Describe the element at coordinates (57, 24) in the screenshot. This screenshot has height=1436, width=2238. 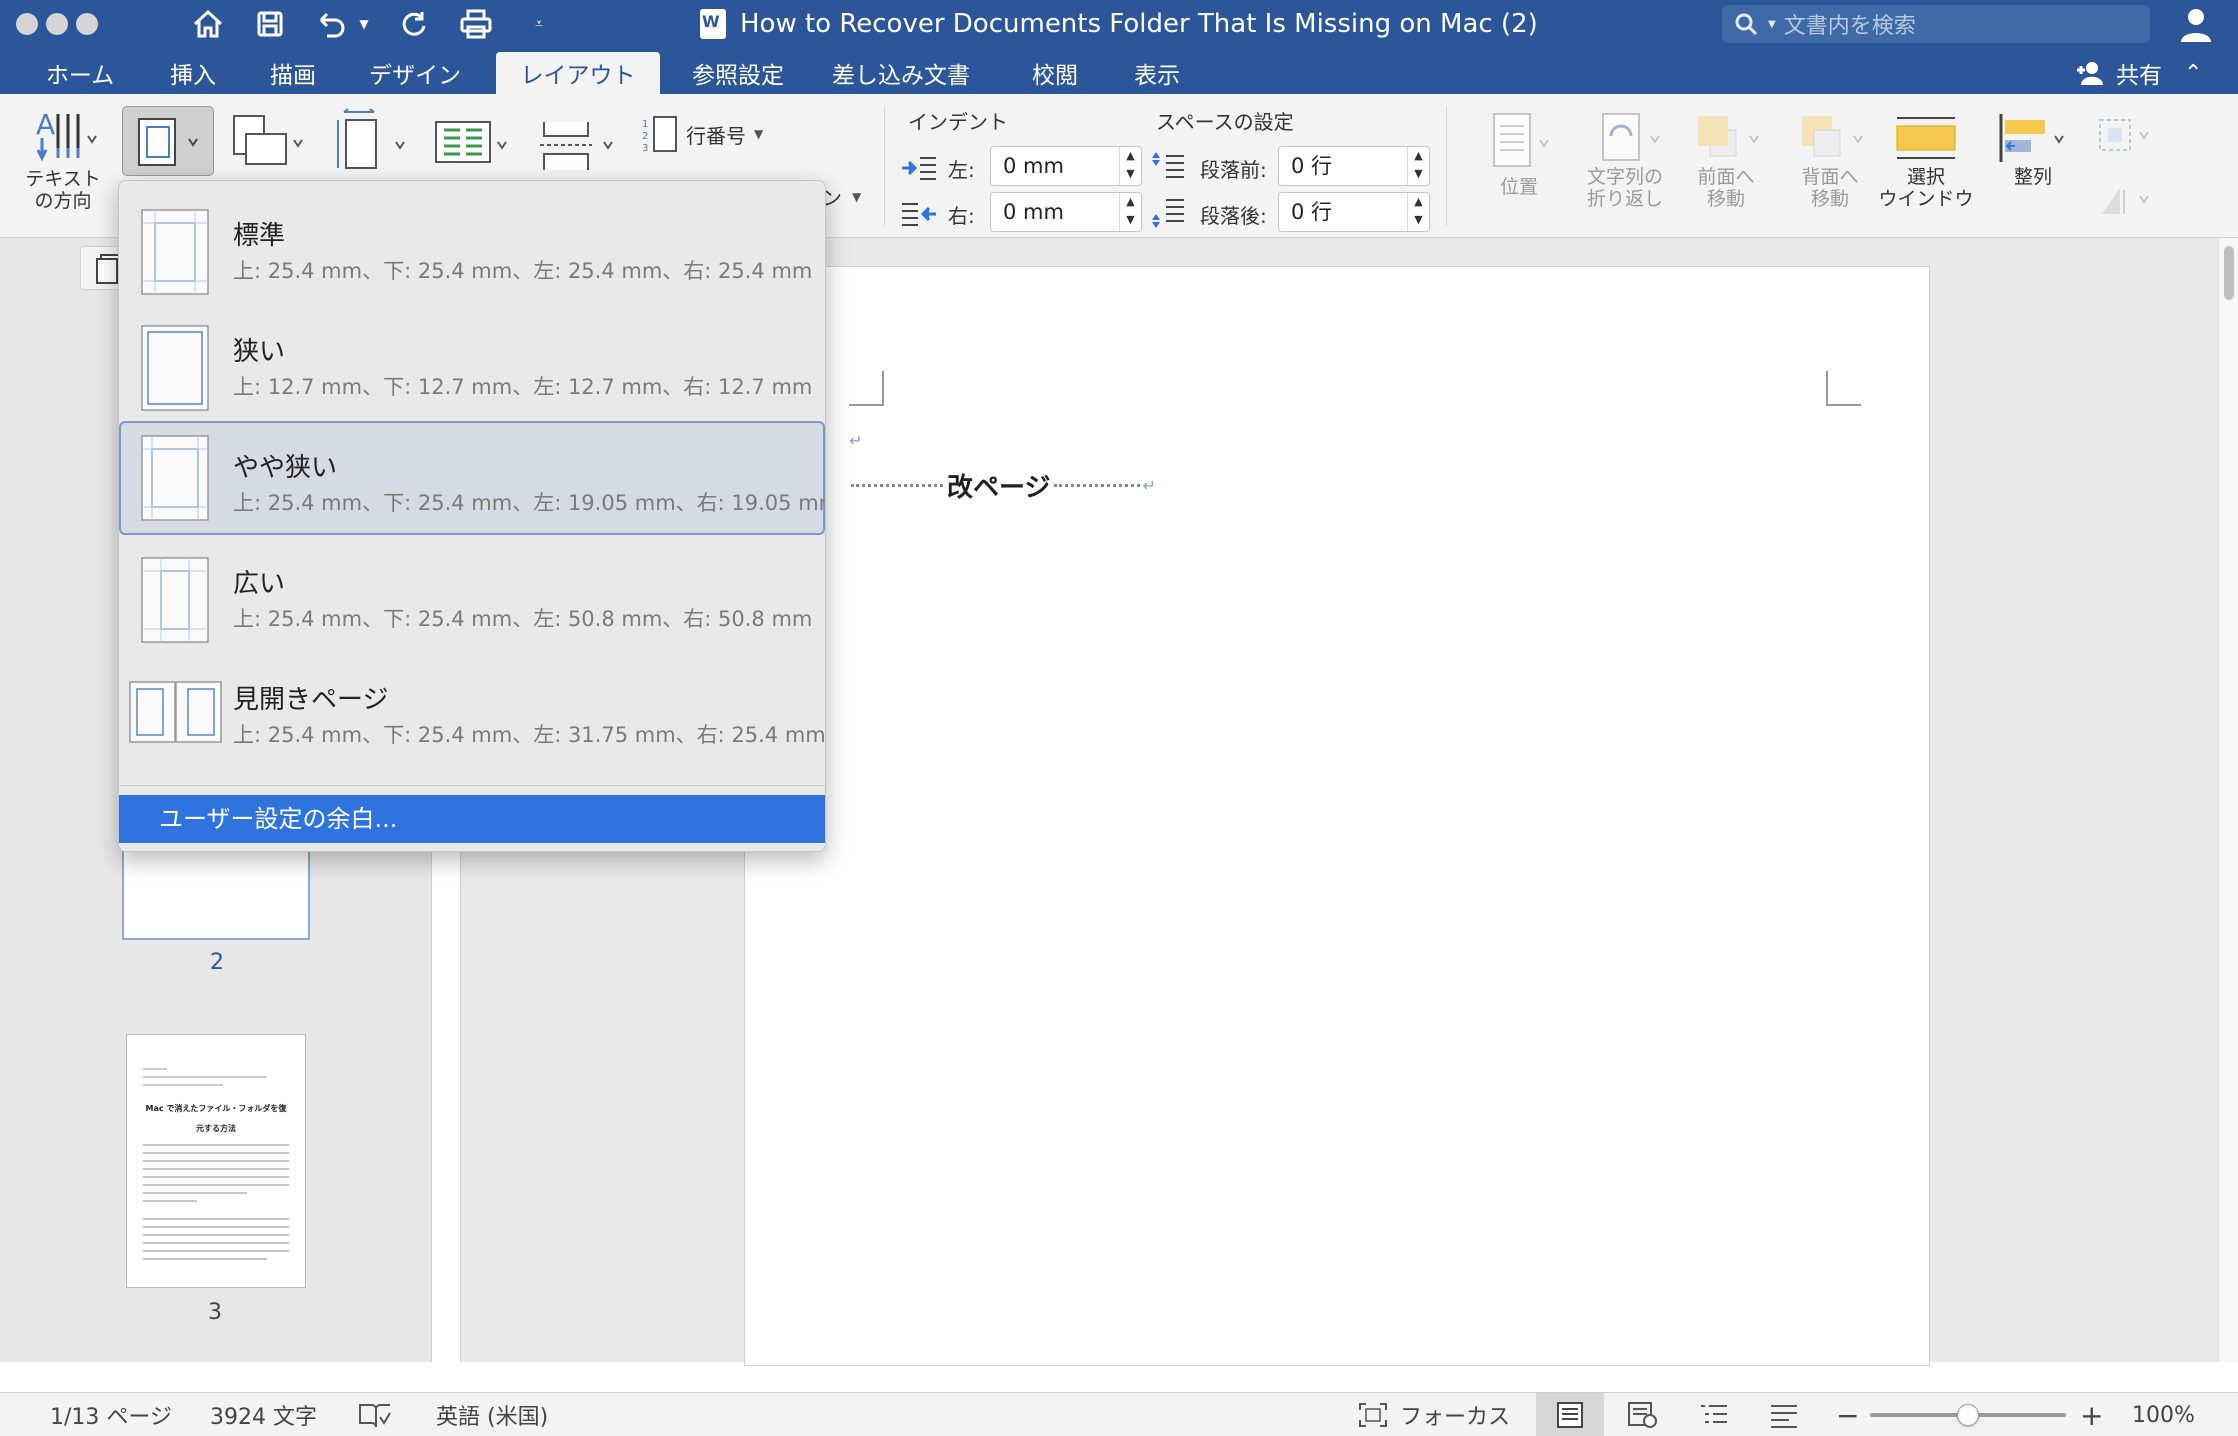
I see `minimize-window-button` at that location.